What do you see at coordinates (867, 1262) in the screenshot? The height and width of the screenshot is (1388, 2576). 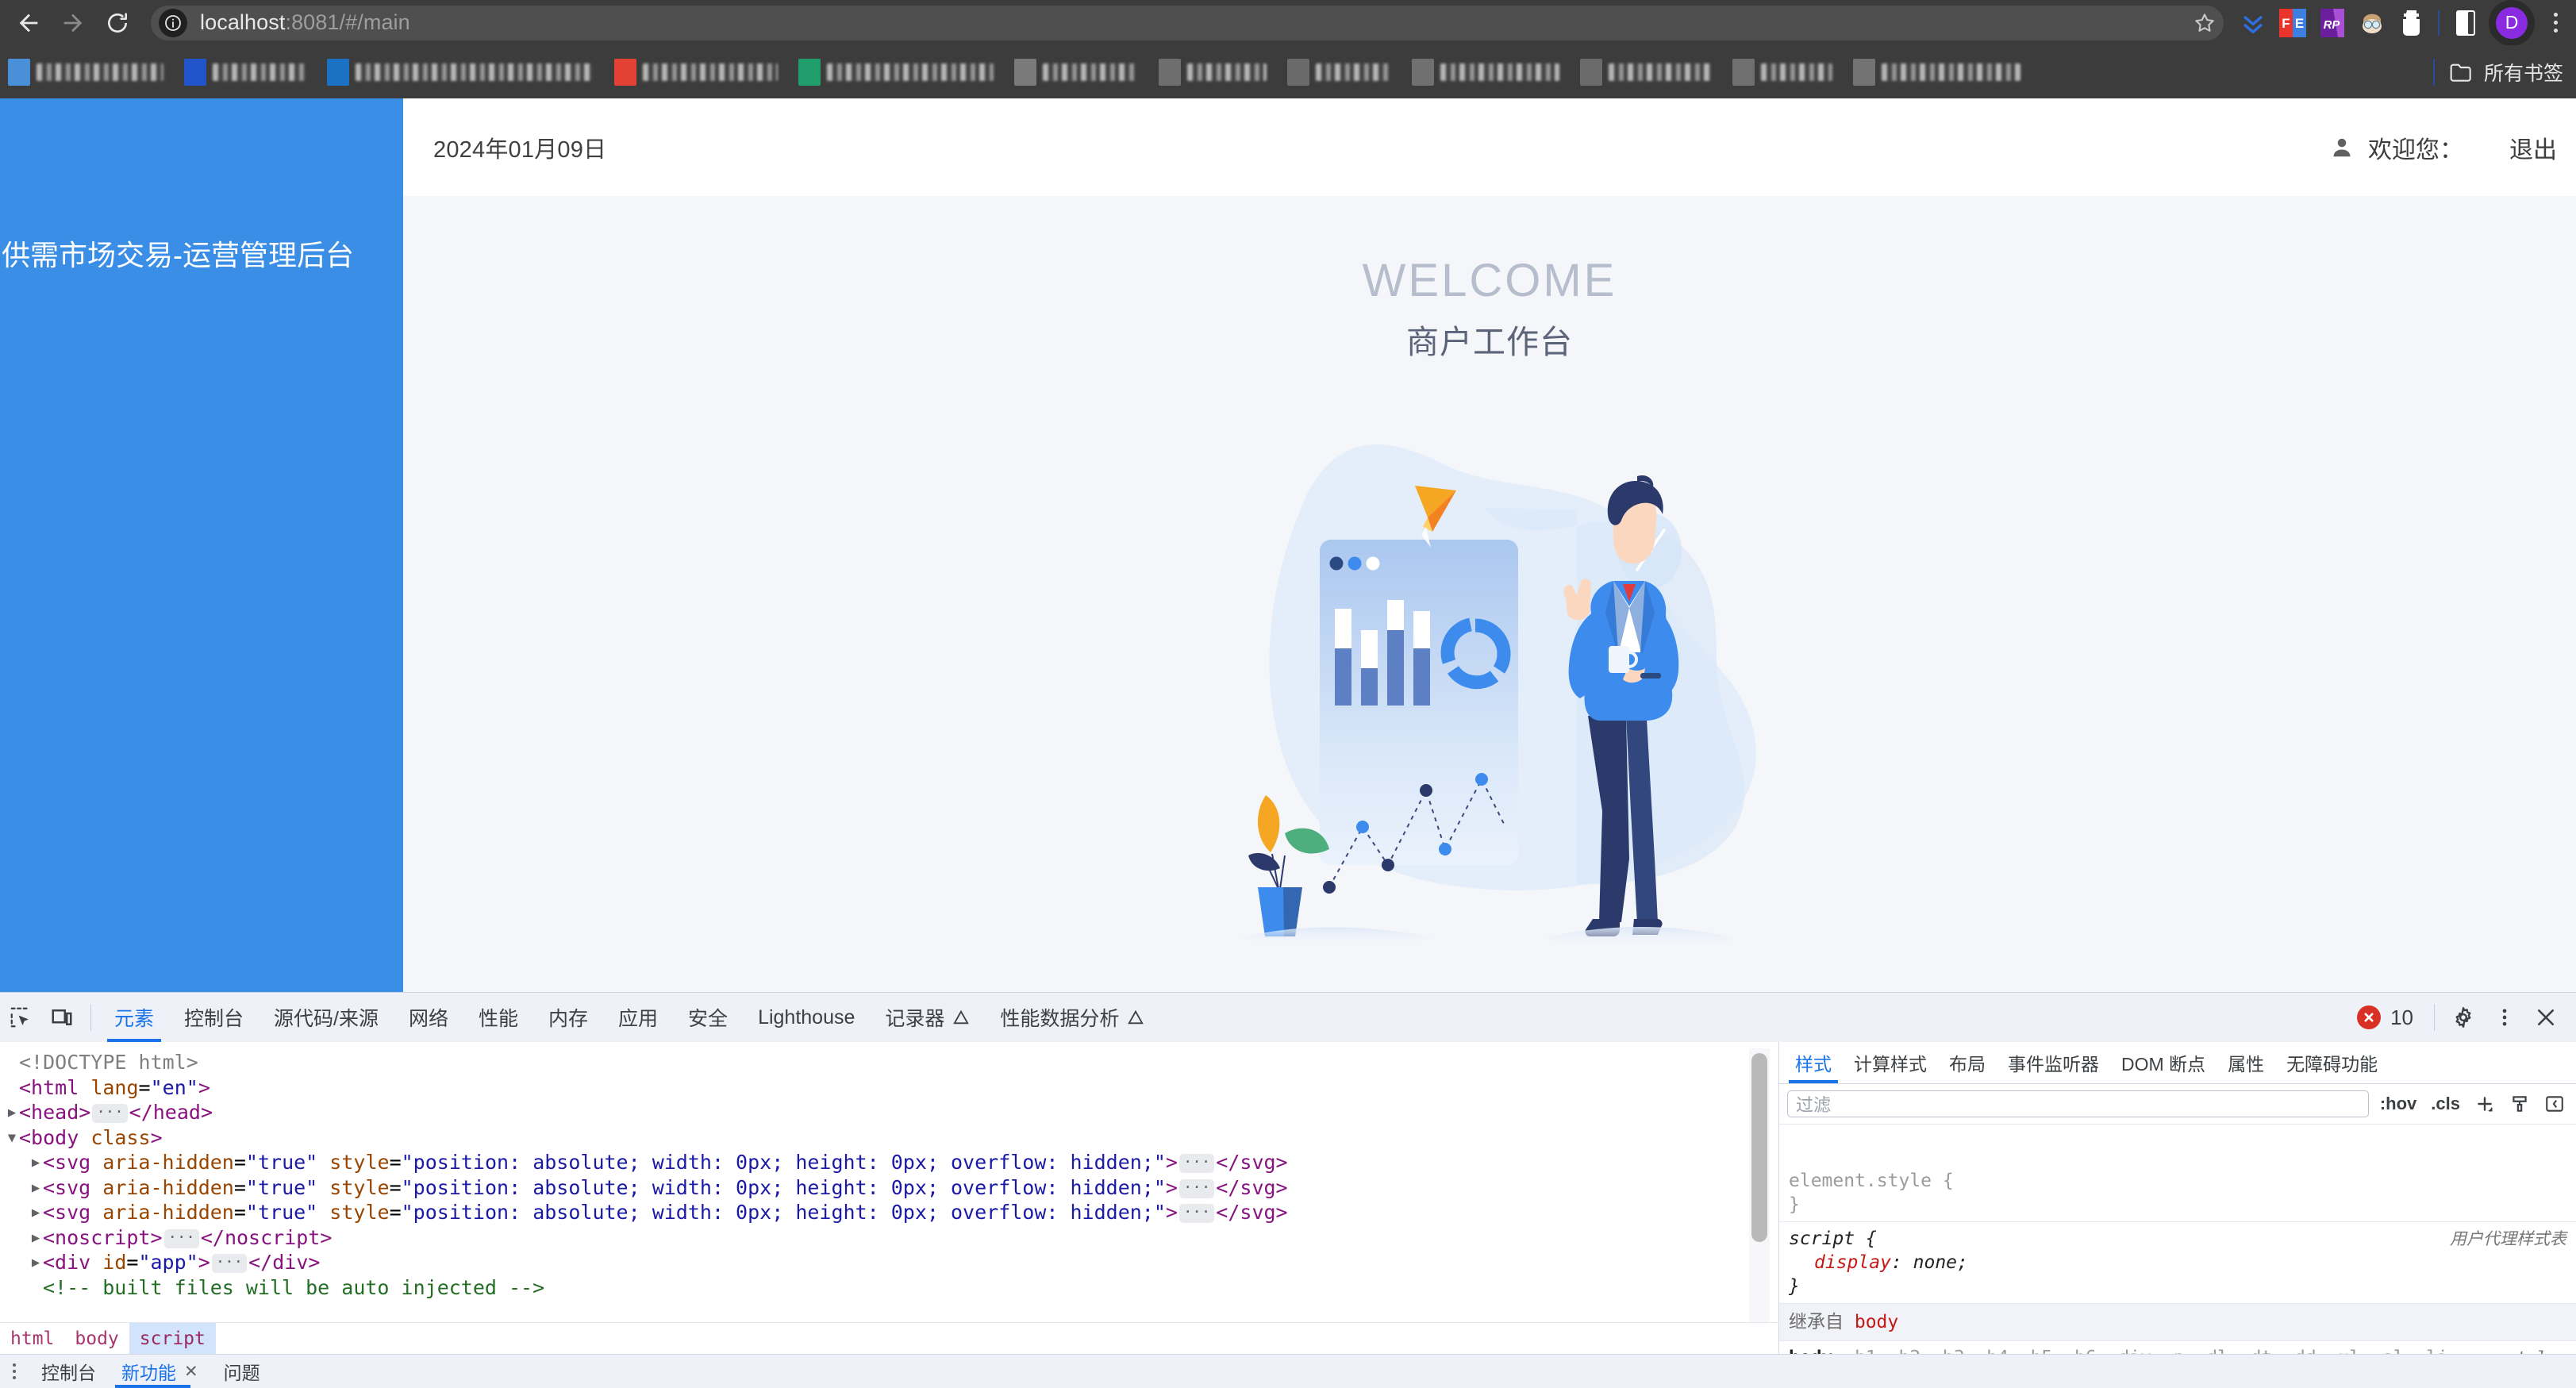 I see `dom-node-line: ▶ <div id="app"> ··· </div>` at bounding box center [867, 1262].